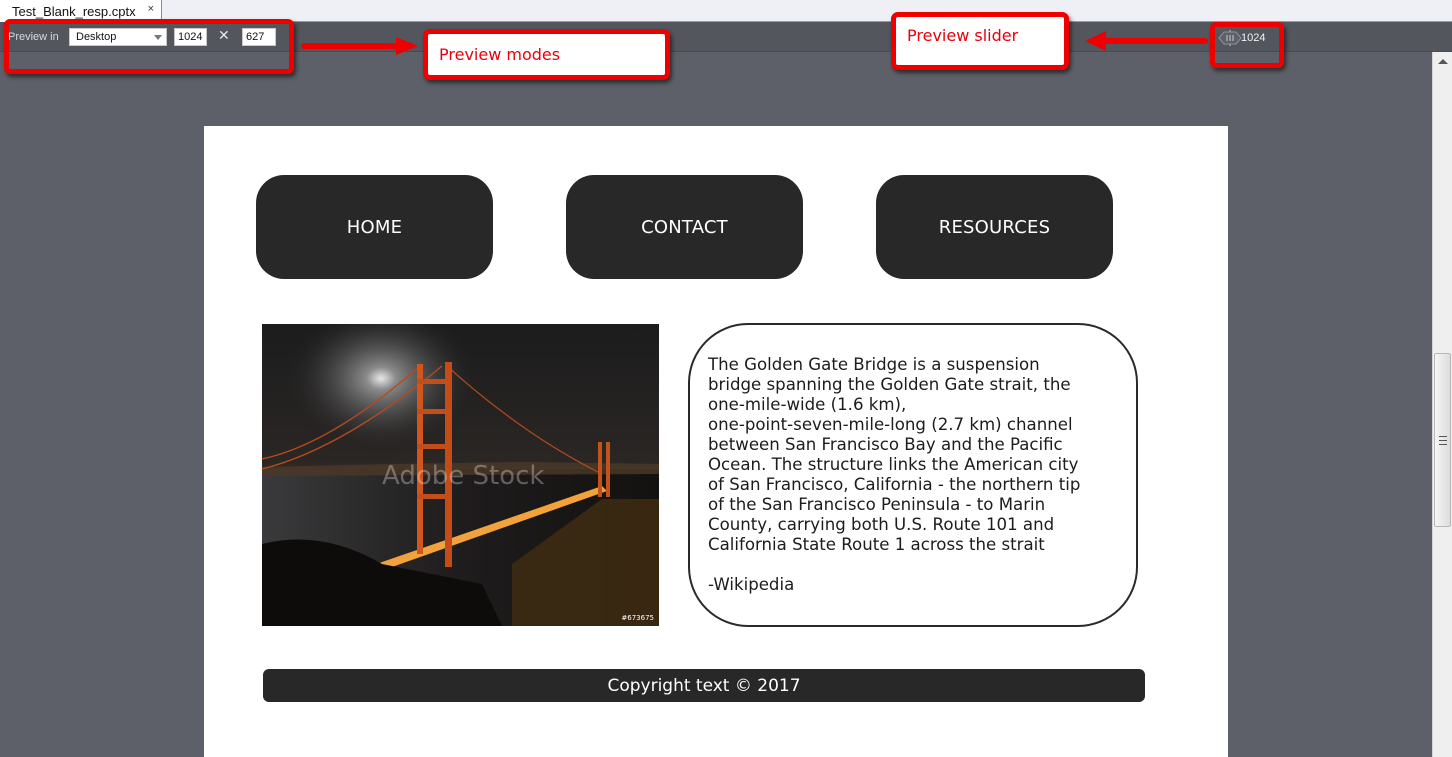 Image resolution: width=1452 pixels, height=757 pixels. I want to click on golden-gate-photo: Adobe Stock #673675, so click(460, 475).